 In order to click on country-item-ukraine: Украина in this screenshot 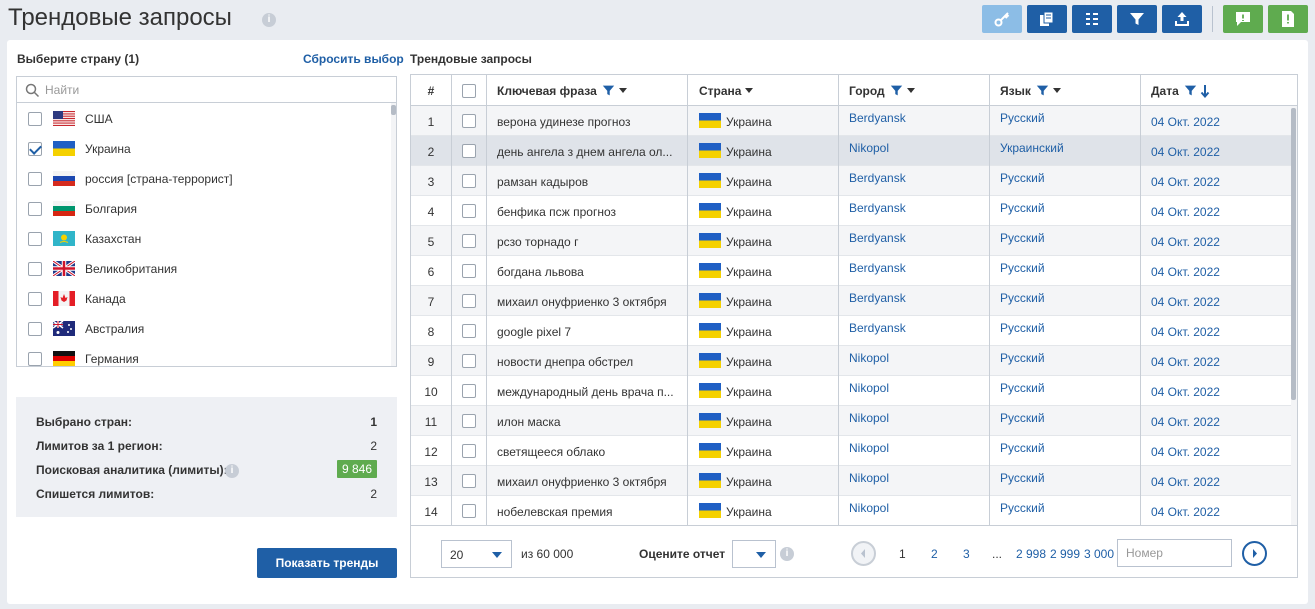, I will do `click(204, 148)`.